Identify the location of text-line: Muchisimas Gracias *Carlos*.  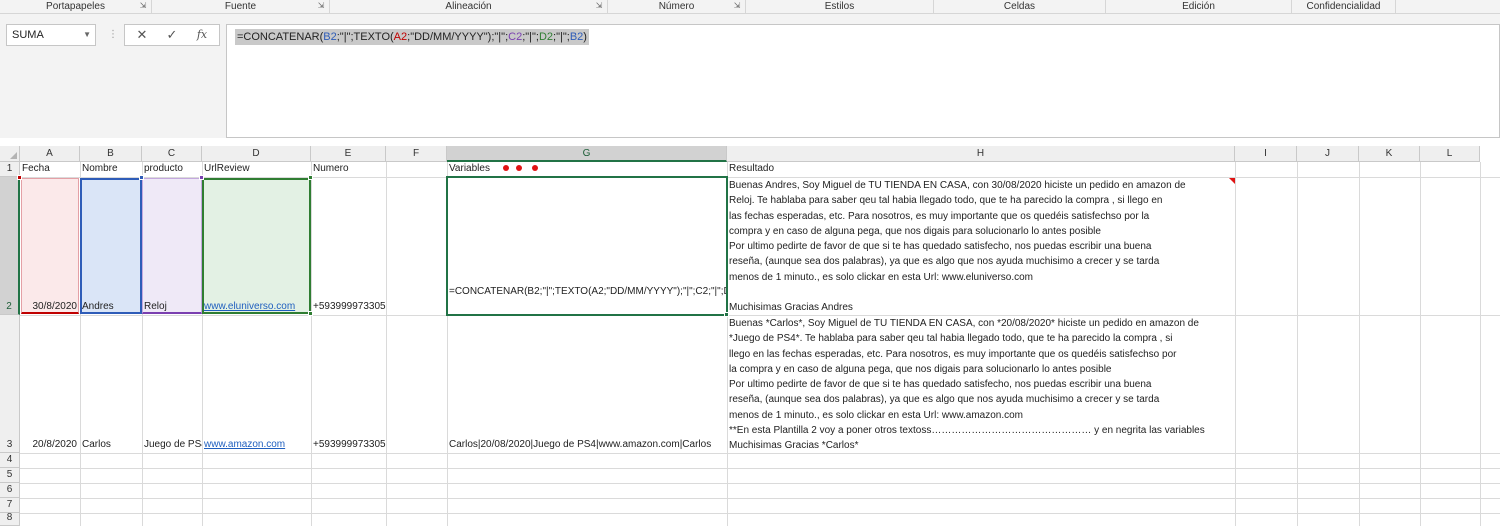
(794, 446).